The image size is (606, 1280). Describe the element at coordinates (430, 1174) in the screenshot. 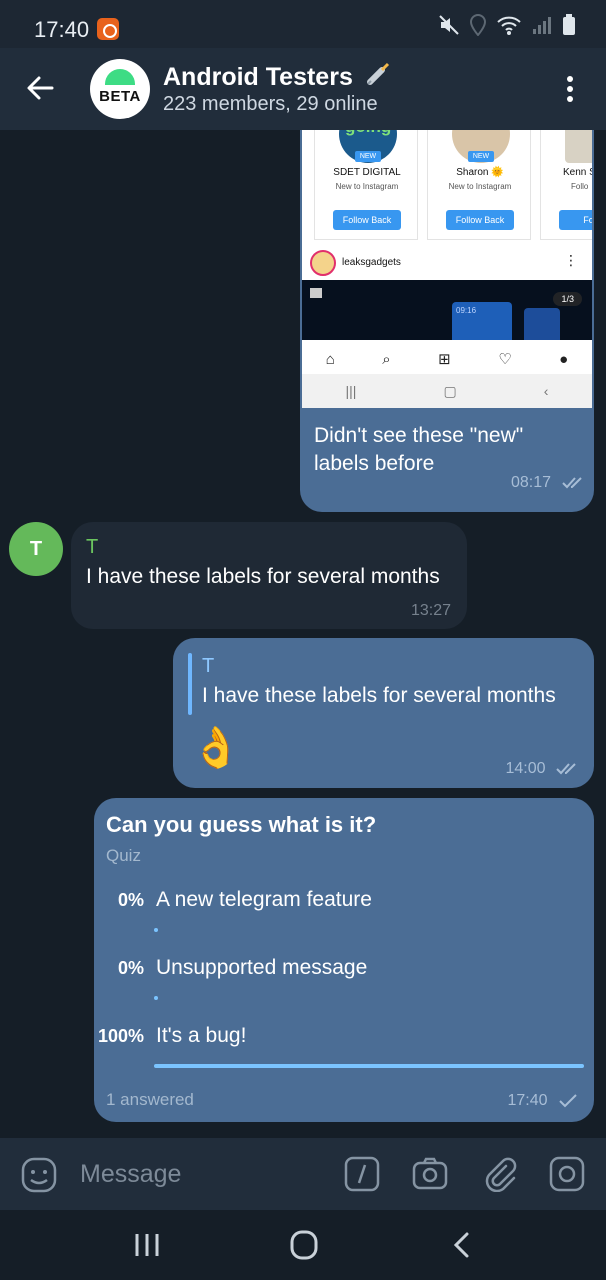

I see `camera-icon` at that location.